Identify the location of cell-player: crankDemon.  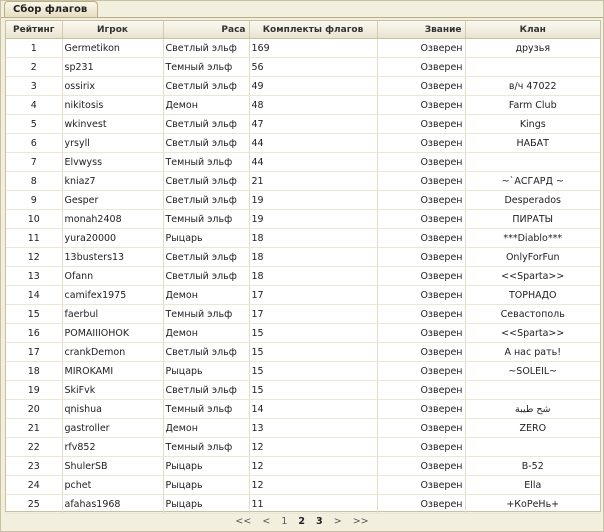
(113, 352).